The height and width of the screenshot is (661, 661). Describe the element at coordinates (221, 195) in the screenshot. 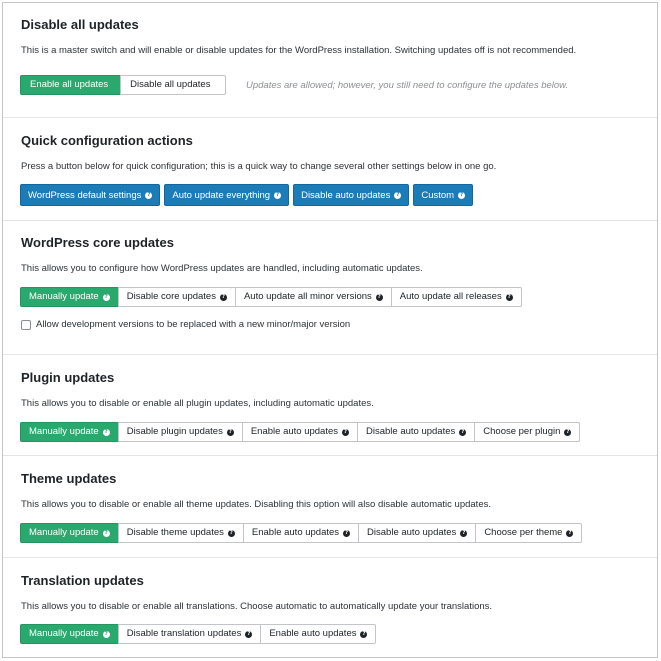

I see `button-label: Auto update everything` at that location.